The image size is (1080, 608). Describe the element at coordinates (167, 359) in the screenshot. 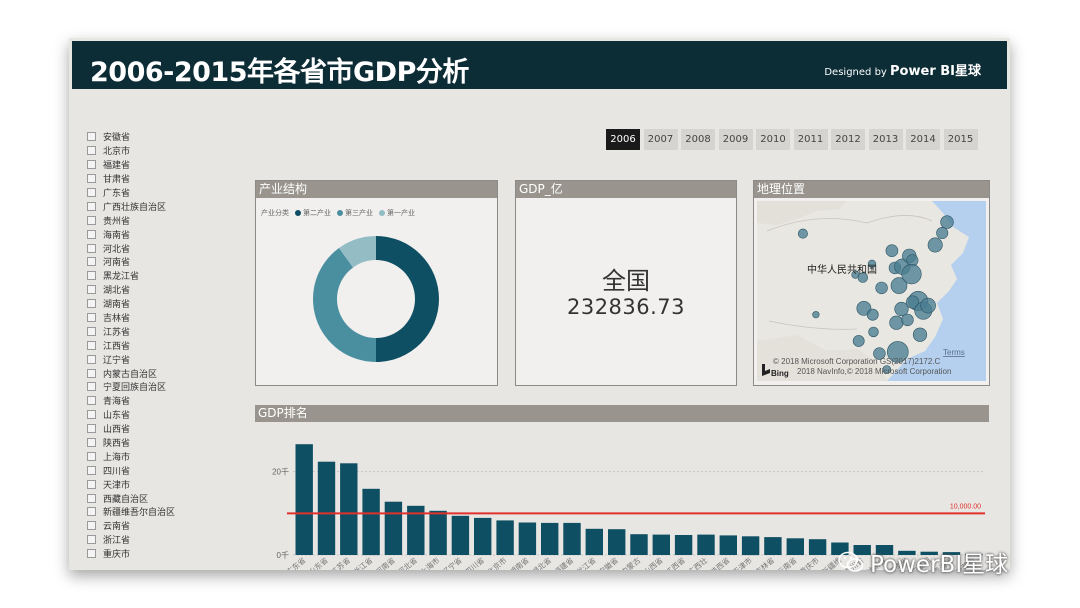

I see `province-slicer-item: 辽宁省` at that location.